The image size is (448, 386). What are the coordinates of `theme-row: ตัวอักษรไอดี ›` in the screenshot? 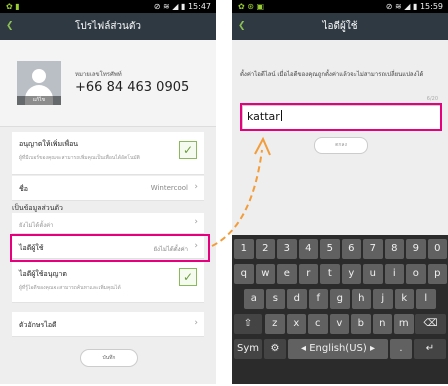 It's located at (108, 324).